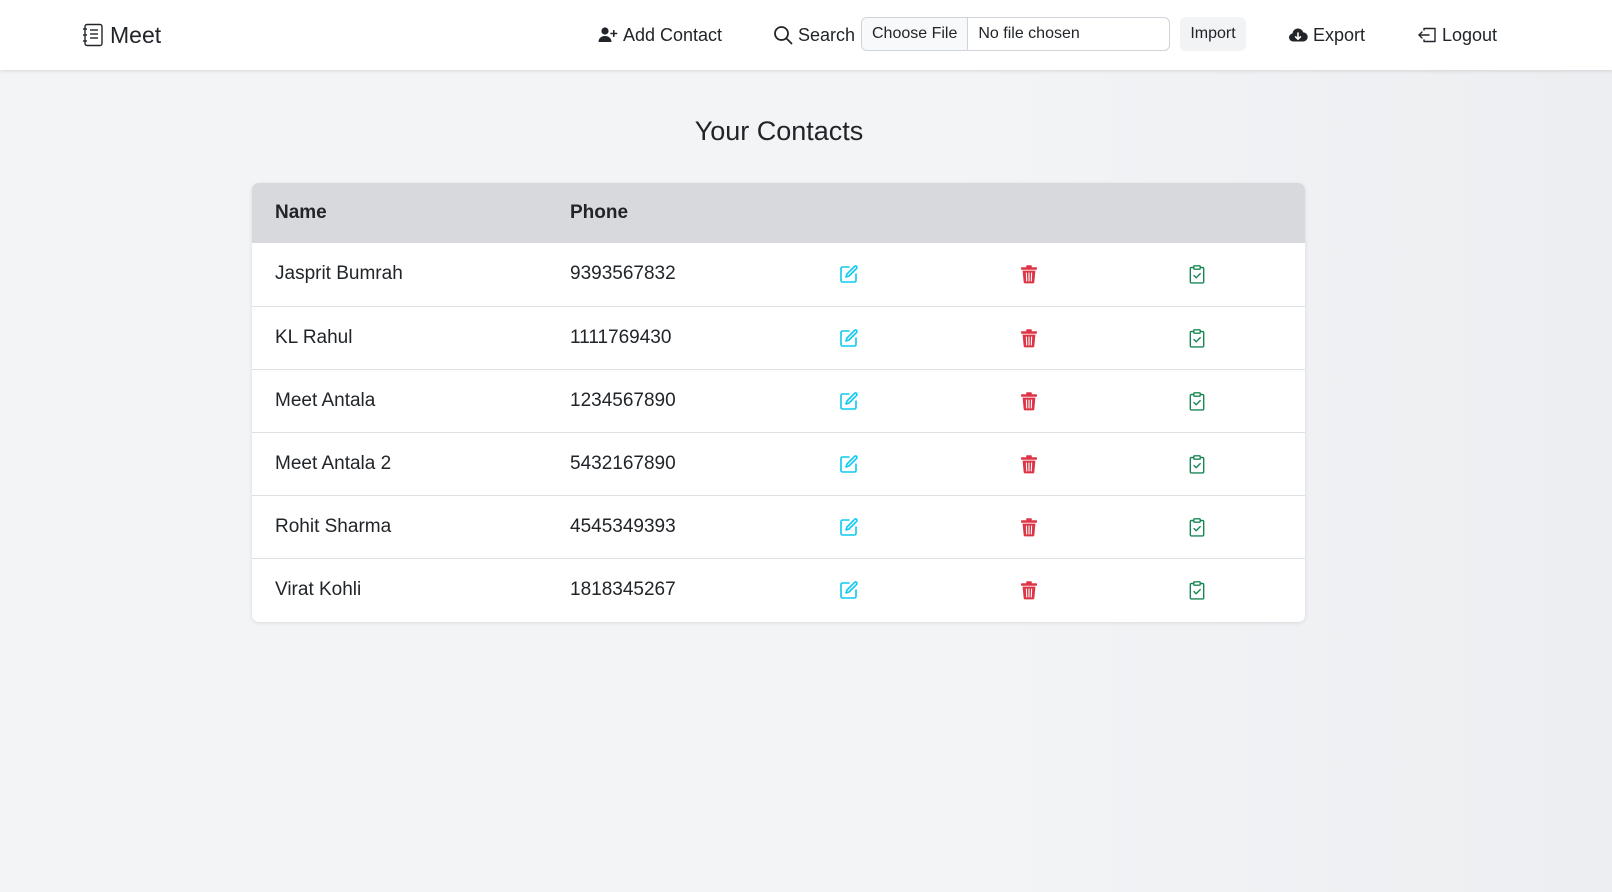 The height and width of the screenshot is (892, 1612). I want to click on search-link: Search, so click(814, 35).